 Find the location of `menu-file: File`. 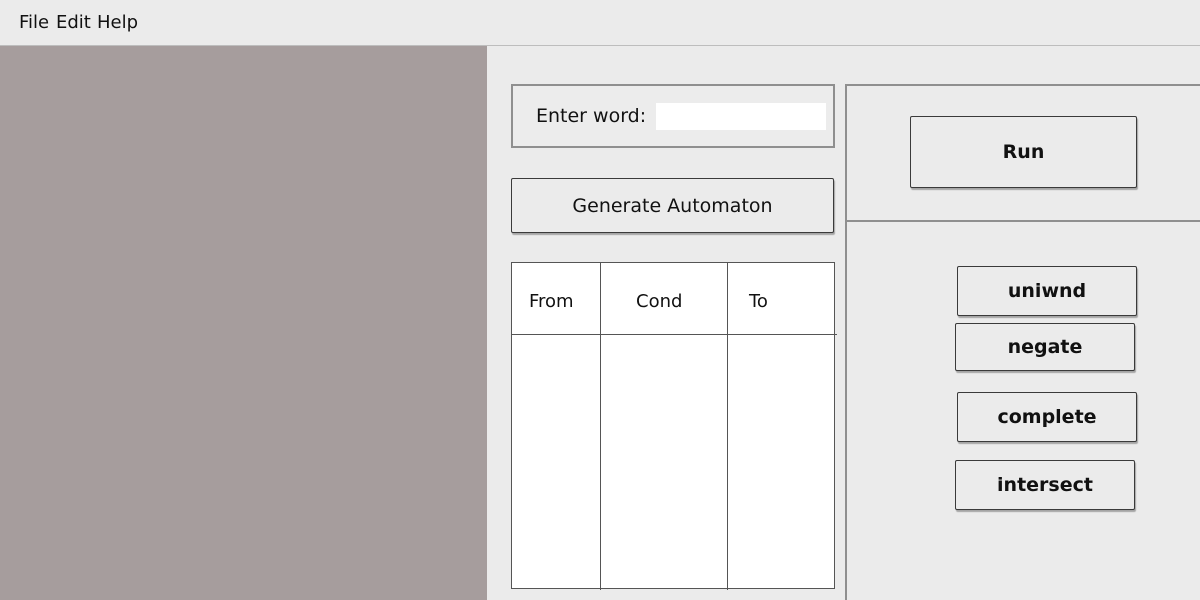

menu-file: File is located at coordinates (34, 22).